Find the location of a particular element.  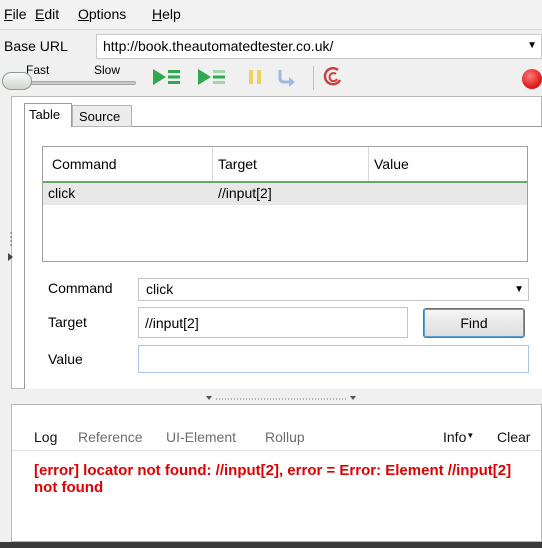

tab-ui-element: UI-Element is located at coordinates (201, 437).